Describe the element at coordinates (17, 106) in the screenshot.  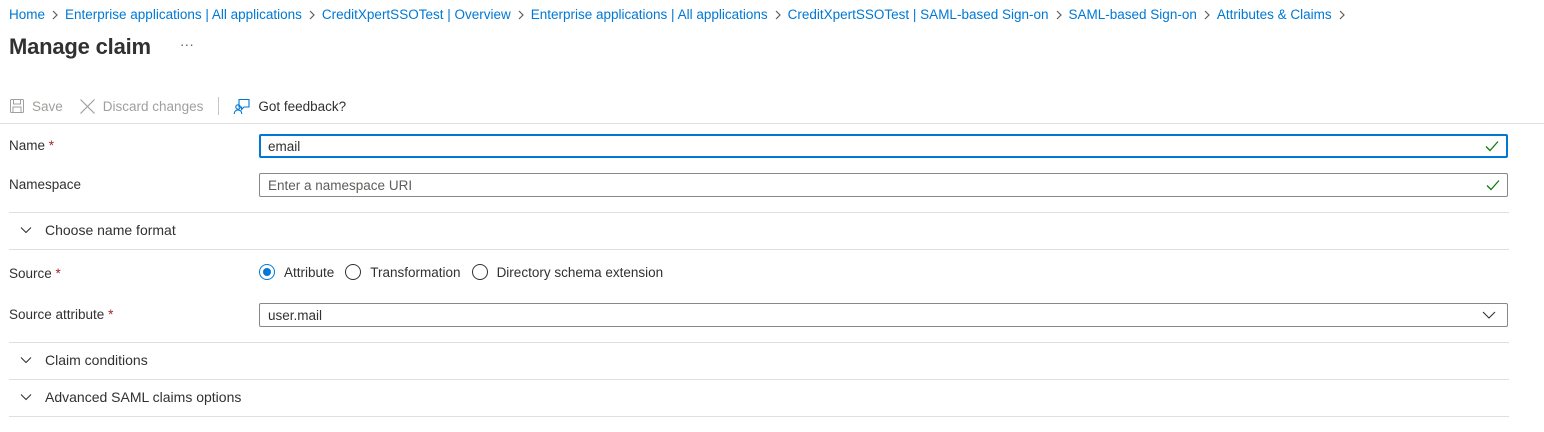
I see `save-icon` at that location.